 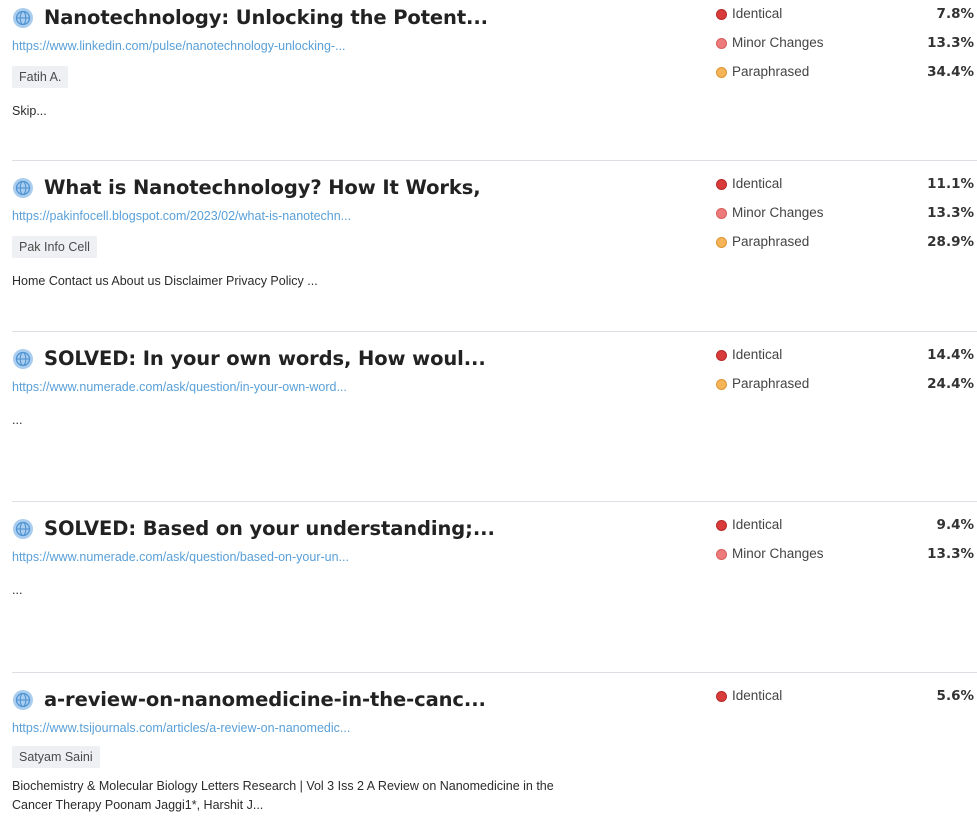 I want to click on match-breakdown: Identical 9.4% Minor Changes 13.3%, so click(x=846, y=546).